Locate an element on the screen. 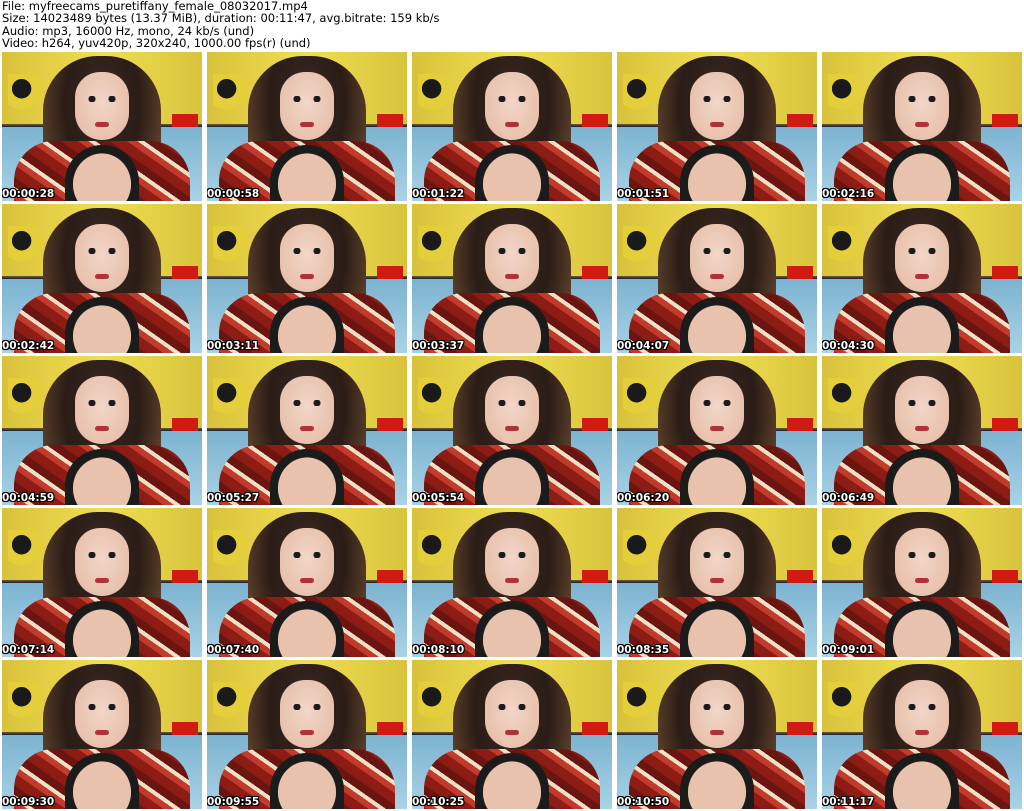 The width and height of the screenshot is (1024, 811). video-thumbnail: 00:02:42 is located at coordinates (102, 278).